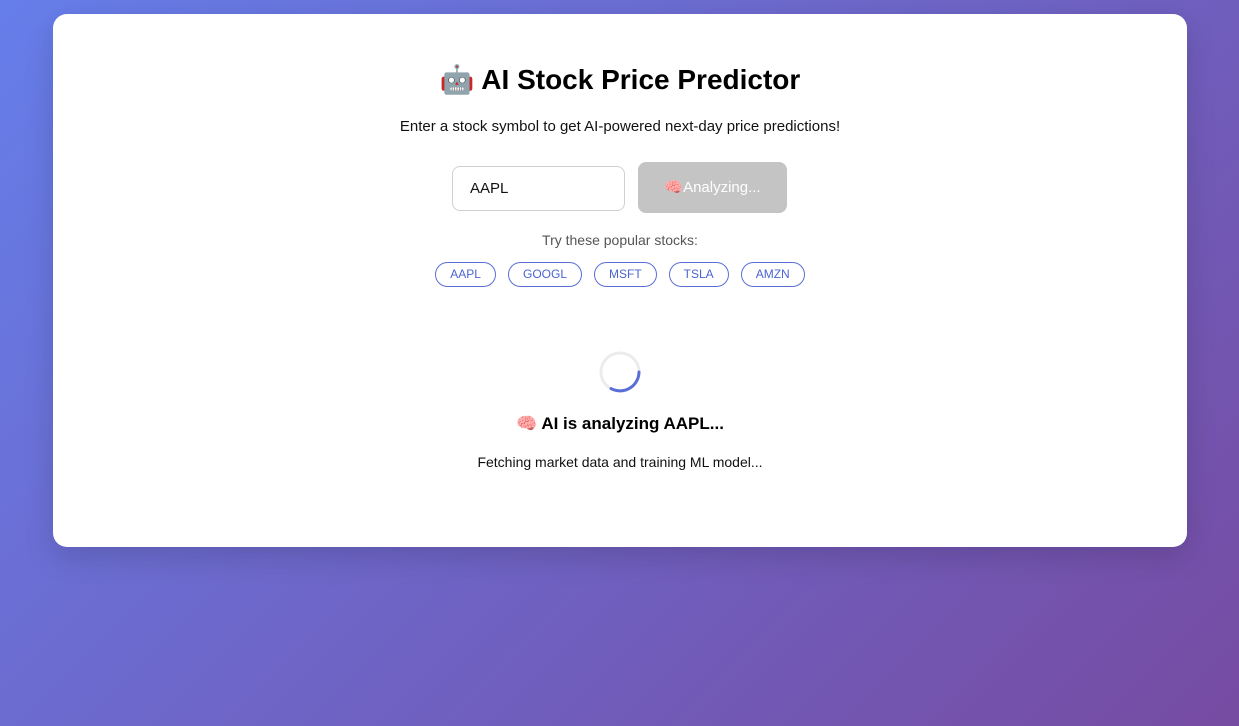 This screenshot has width=1239, height=726. Describe the element at coordinates (698, 274) in the screenshot. I see `stock-chip-tsla: TSLA` at that location.